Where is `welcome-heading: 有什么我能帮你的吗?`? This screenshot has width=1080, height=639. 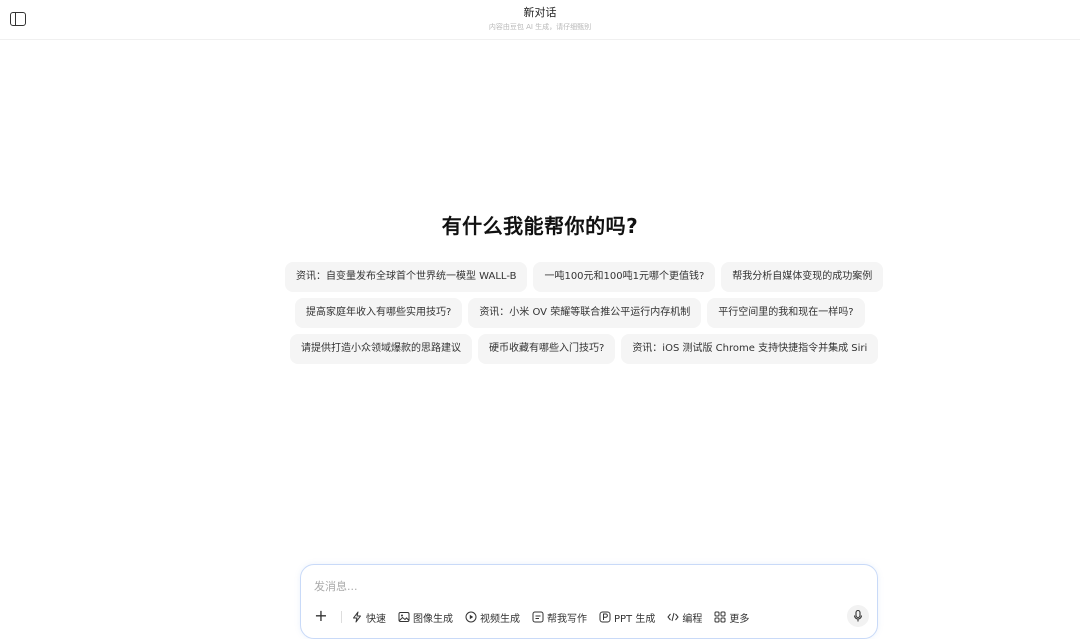 welcome-heading: 有什么我能帮你的吗? is located at coordinates (540, 226).